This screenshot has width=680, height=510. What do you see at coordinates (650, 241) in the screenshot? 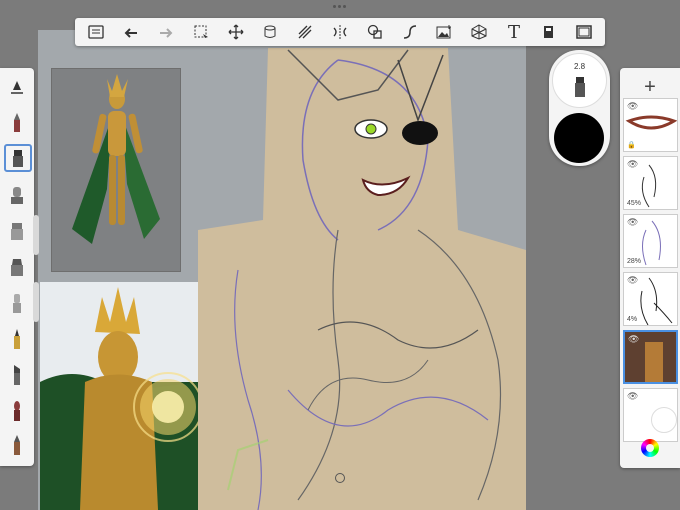
I see `layer-thumbnail-3: 👁 28%` at bounding box center [650, 241].